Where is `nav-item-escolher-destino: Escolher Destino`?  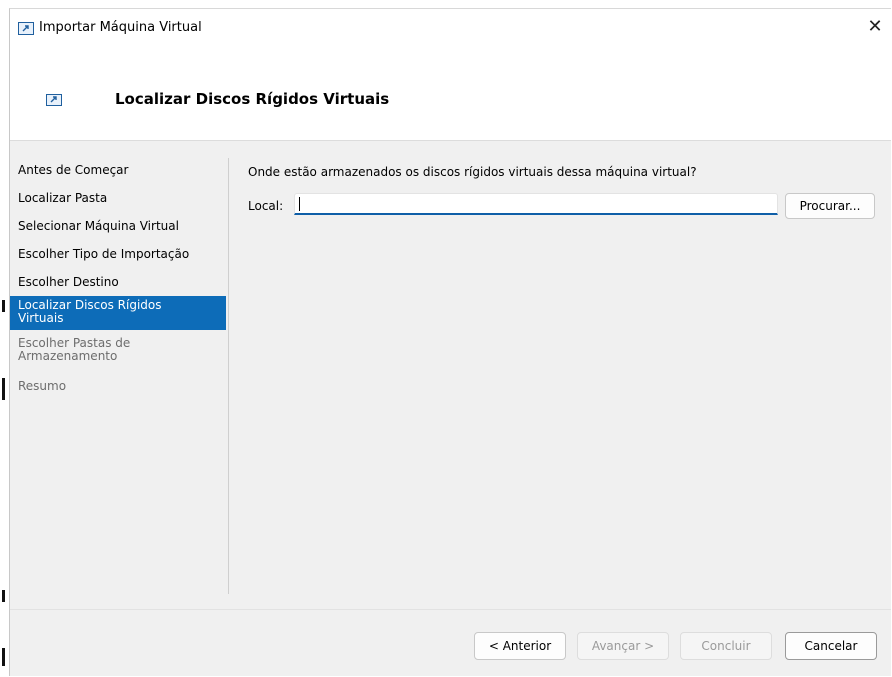 nav-item-escolher-destino: Escolher Destino is located at coordinates (118, 282).